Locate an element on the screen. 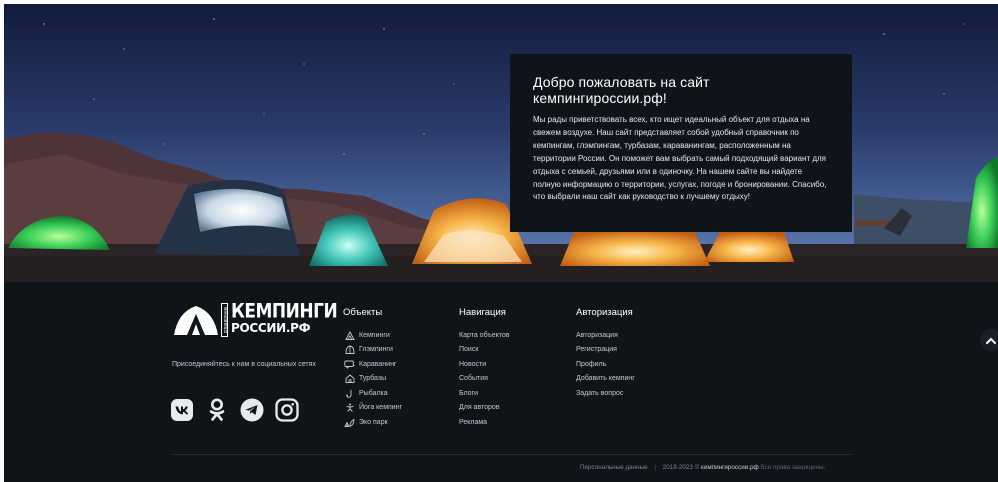  auth-link-ask-question: Задать вопрос is located at coordinates (605, 393).